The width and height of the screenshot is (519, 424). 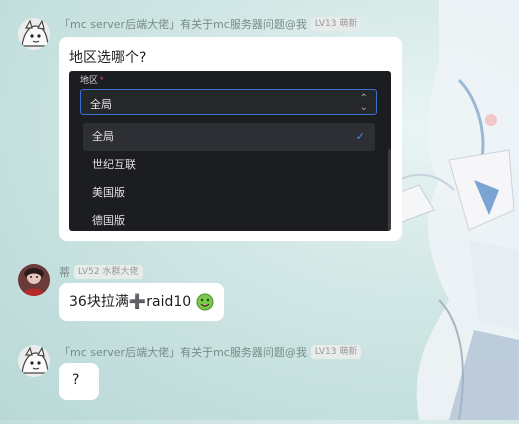 I want to click on region-select: 全局 ⌃ ⌄, so click(x=228, y=102).